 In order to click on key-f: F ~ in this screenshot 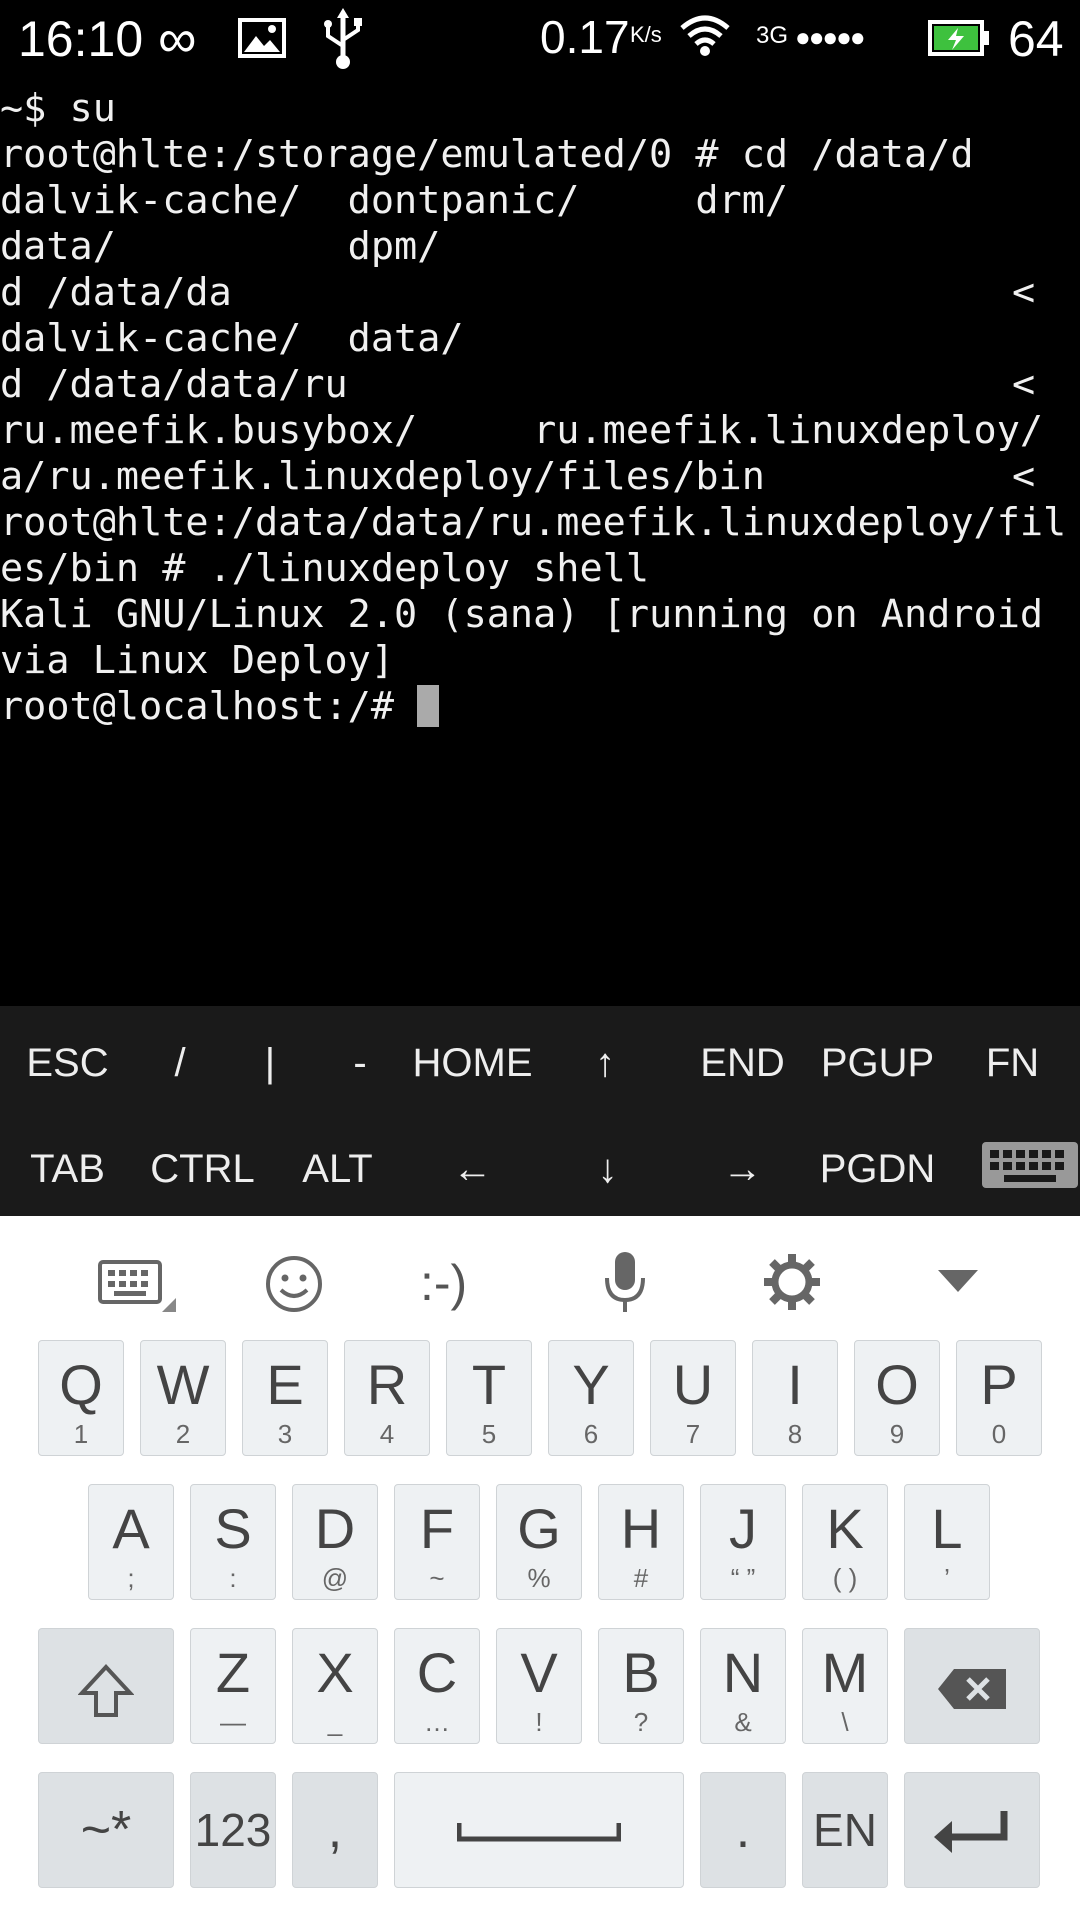, I will do `click(437, 1542)`.